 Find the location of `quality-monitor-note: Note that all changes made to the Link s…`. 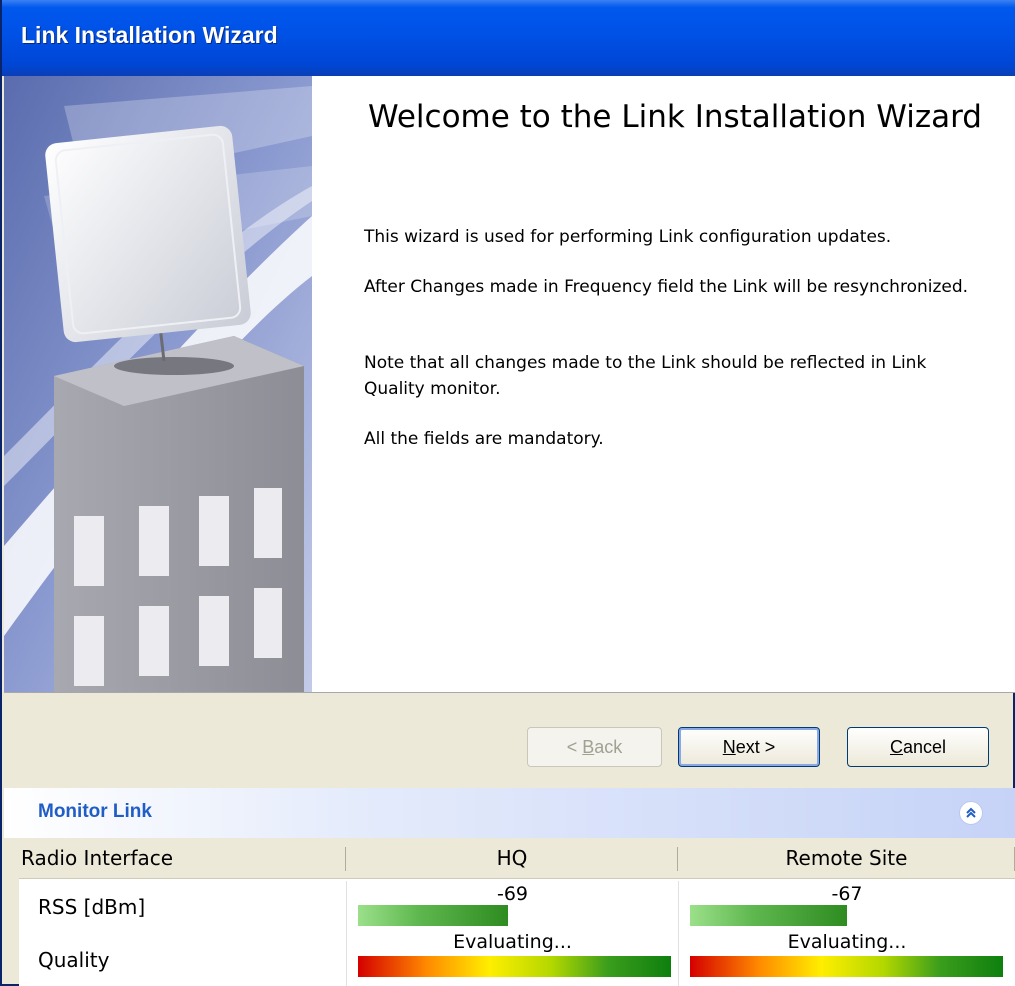

quality-monitor-note: Note that all changes made to the Link s… is located at coordinates (645, 376).